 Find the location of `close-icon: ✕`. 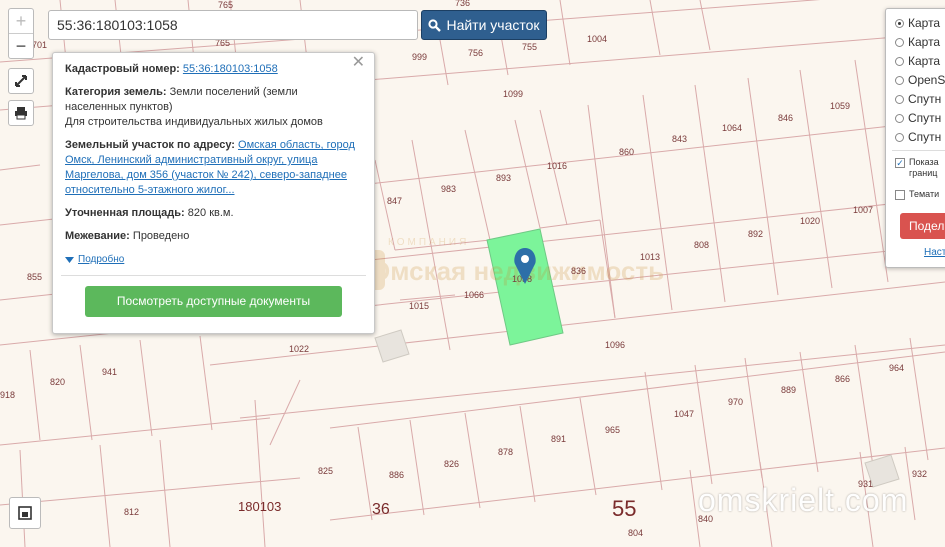

close-icon: ✕ is located at coordinates (358, 63).